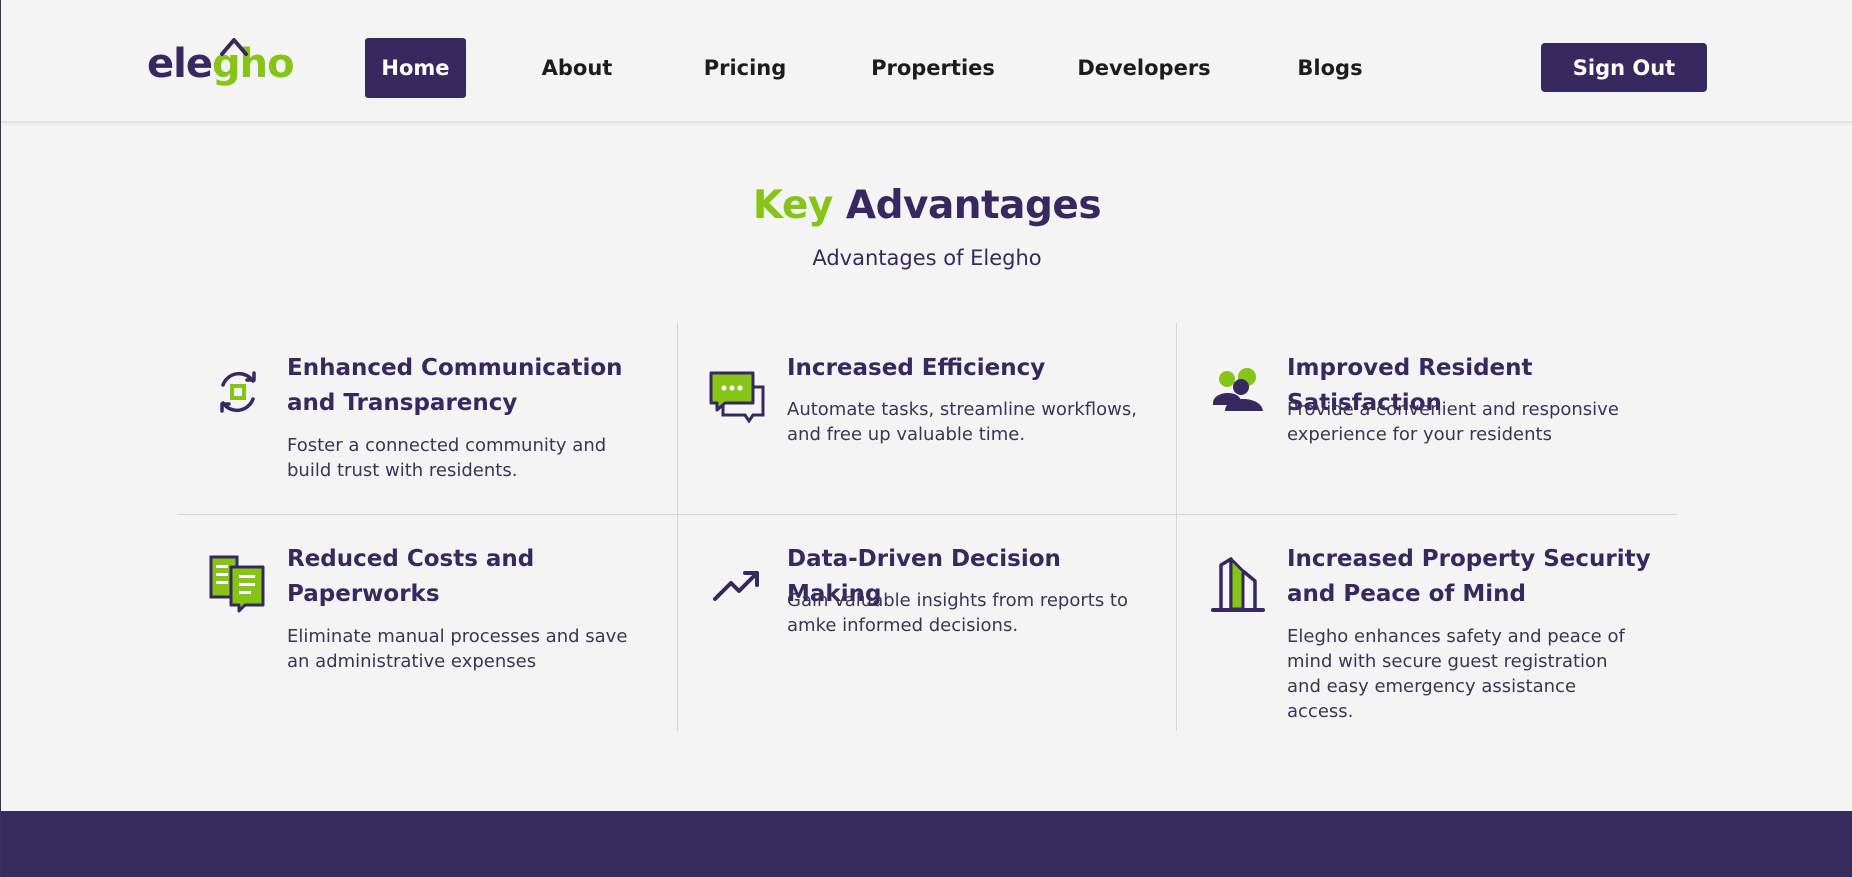 The height and width of the screenshot is (877, 1852). Describe the element at coordinates (745, 68) in the screenshot. I see `nav-pricing: Pricing` at that location.